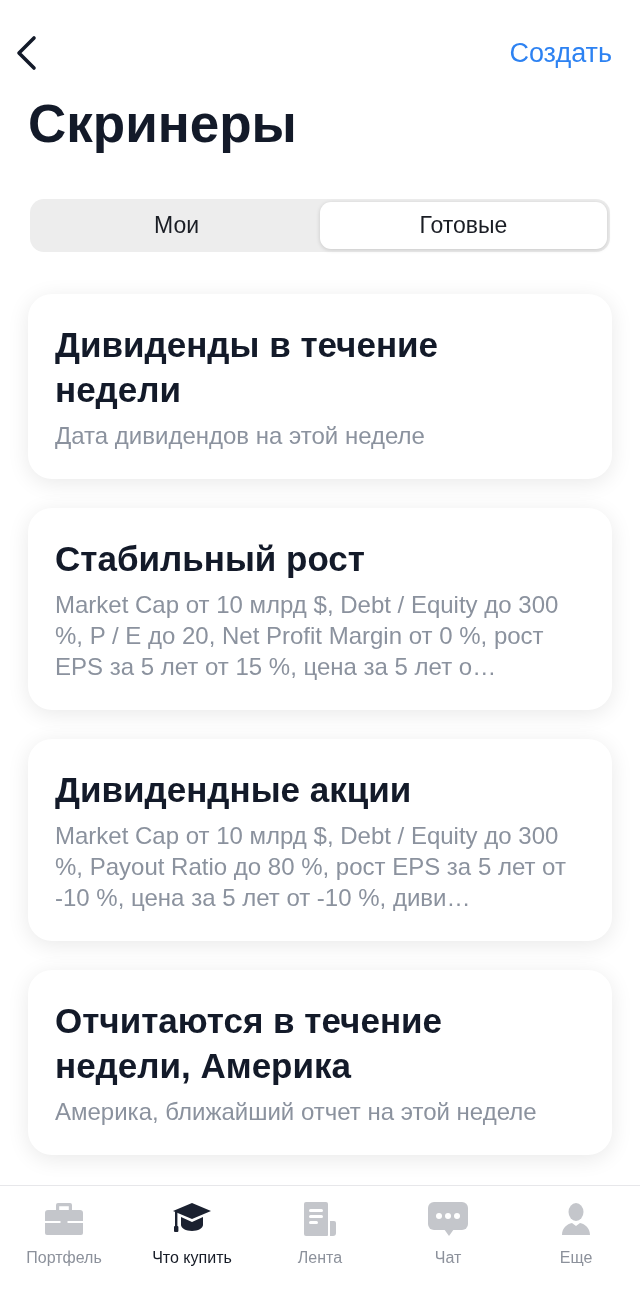 The width and height of the screenshot is (640, 1290). Describe the element at coordinates (247, 367) in the screenshot. I see `screener-title: Дивиденды в течение недели` at that location.